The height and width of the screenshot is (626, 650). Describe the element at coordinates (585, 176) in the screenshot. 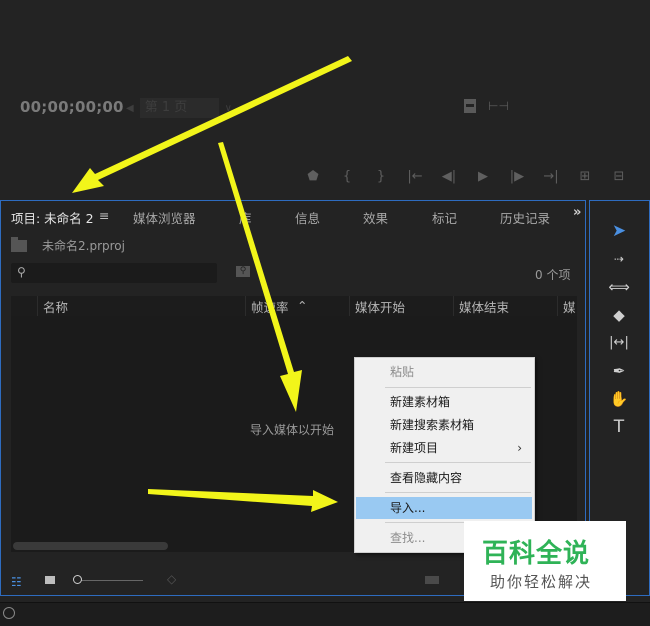

I see `insert-icon: ⊞` at that location.